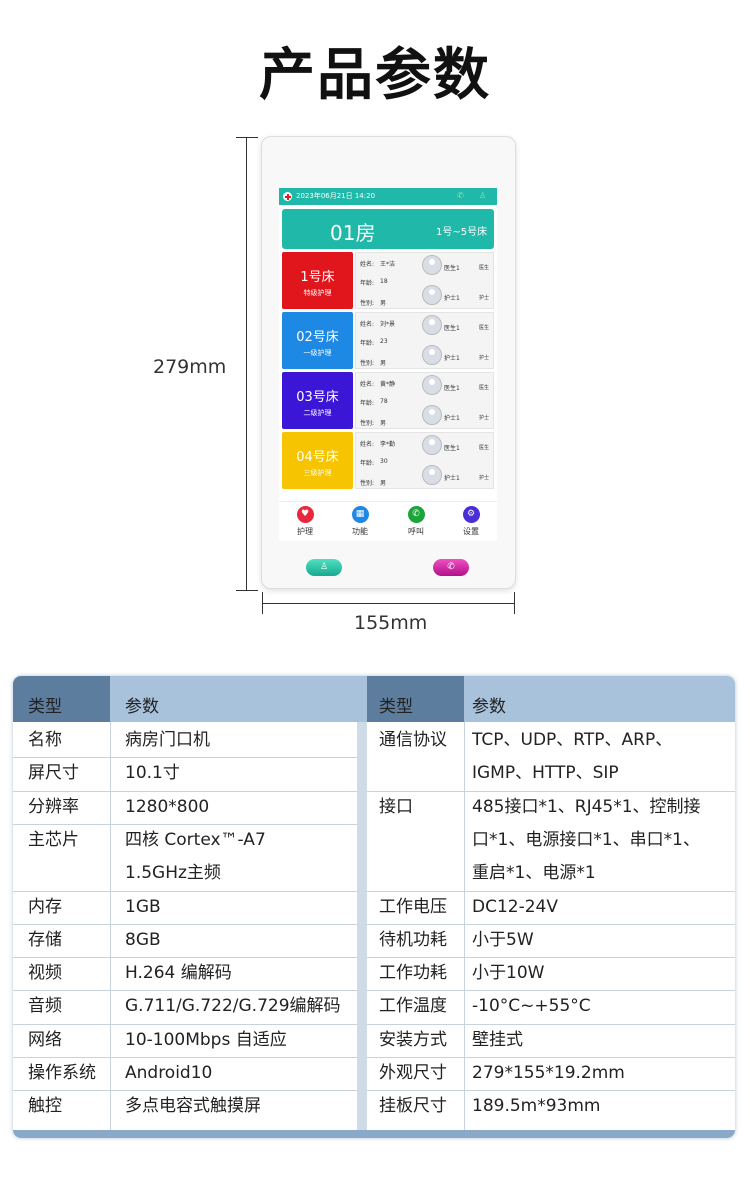 The height and width of the screenshot is (1179, 750). What do you see at coordinates (45, 1039) in the screenshot?
I see `spec-key: 网络` at bounding box center [45, 1039].